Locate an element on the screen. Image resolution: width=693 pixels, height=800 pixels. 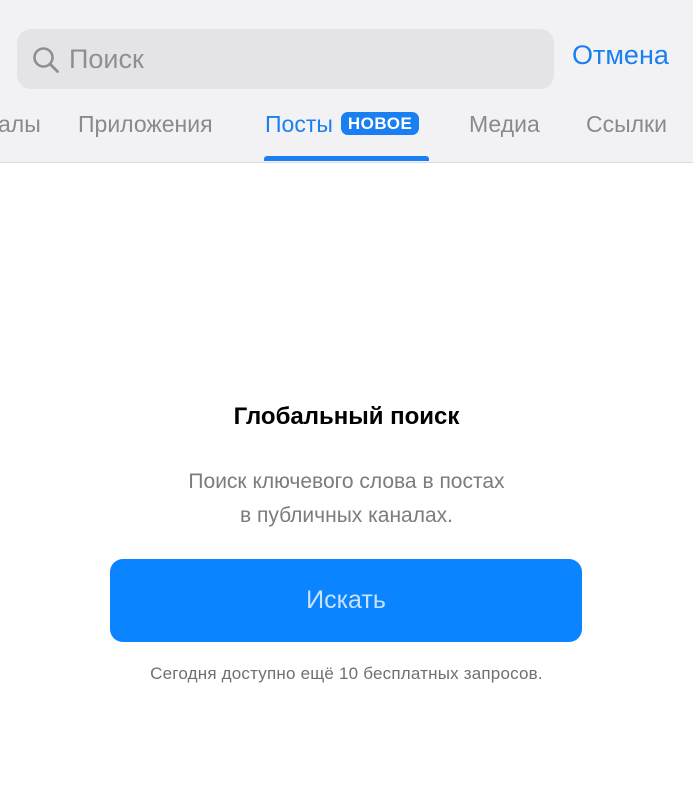
description-line: Поиск ключевого слова в постах is located at coordinates (346, 481).